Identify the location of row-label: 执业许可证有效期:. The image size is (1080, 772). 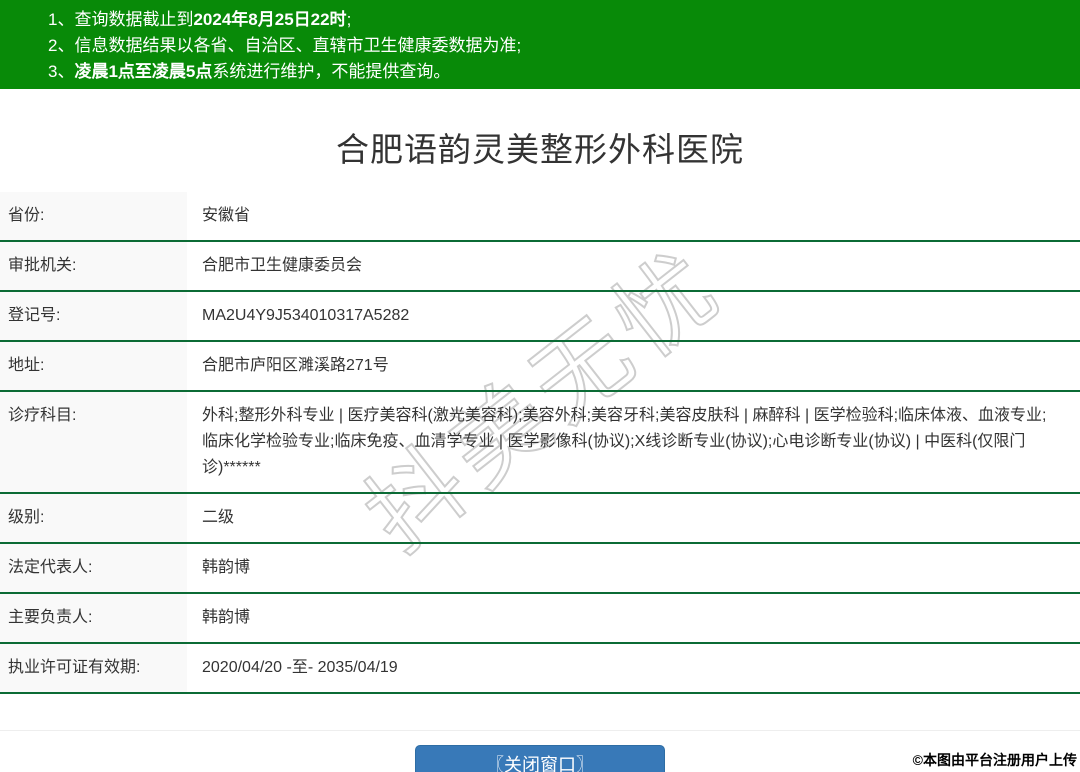
(93, 668).